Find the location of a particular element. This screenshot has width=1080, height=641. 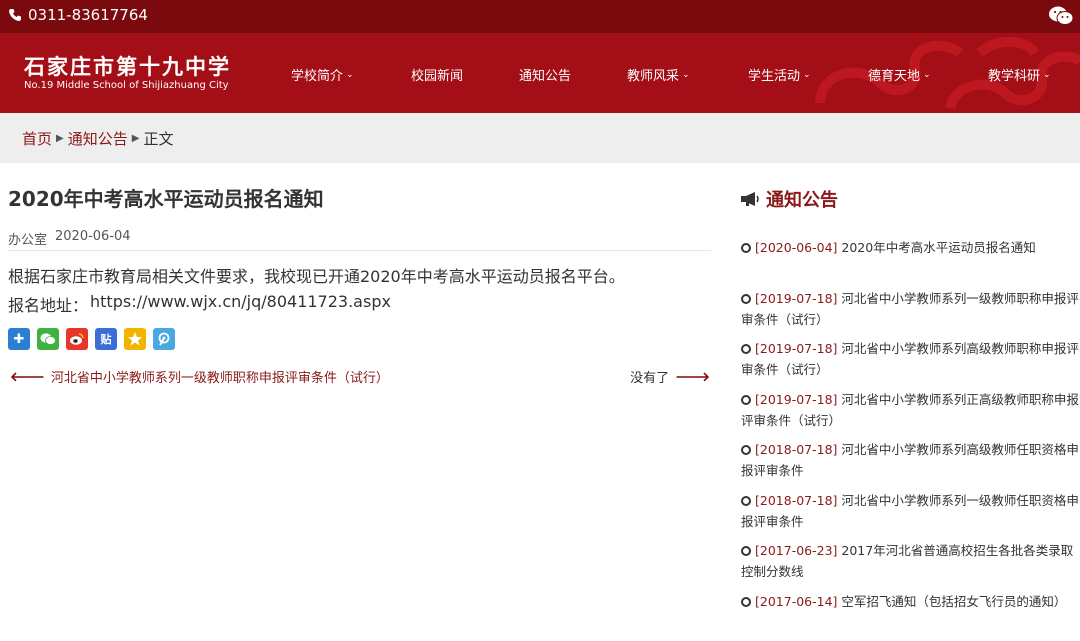

arrow-left-icon: 🡐 is located at coordinates (27, 377).